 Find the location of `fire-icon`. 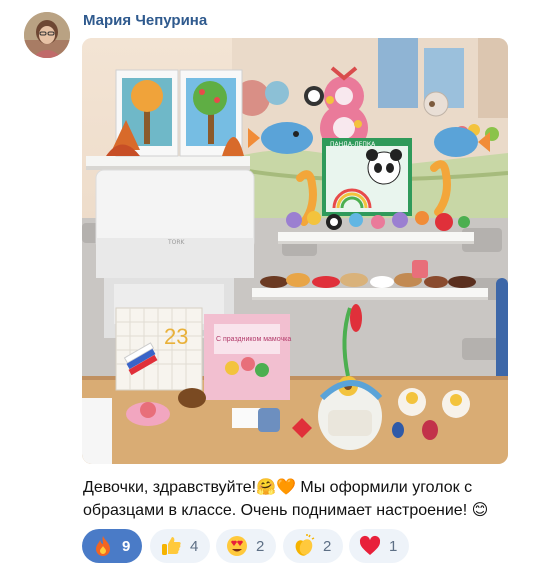

fire-icon is located at coordinates (103, 546).